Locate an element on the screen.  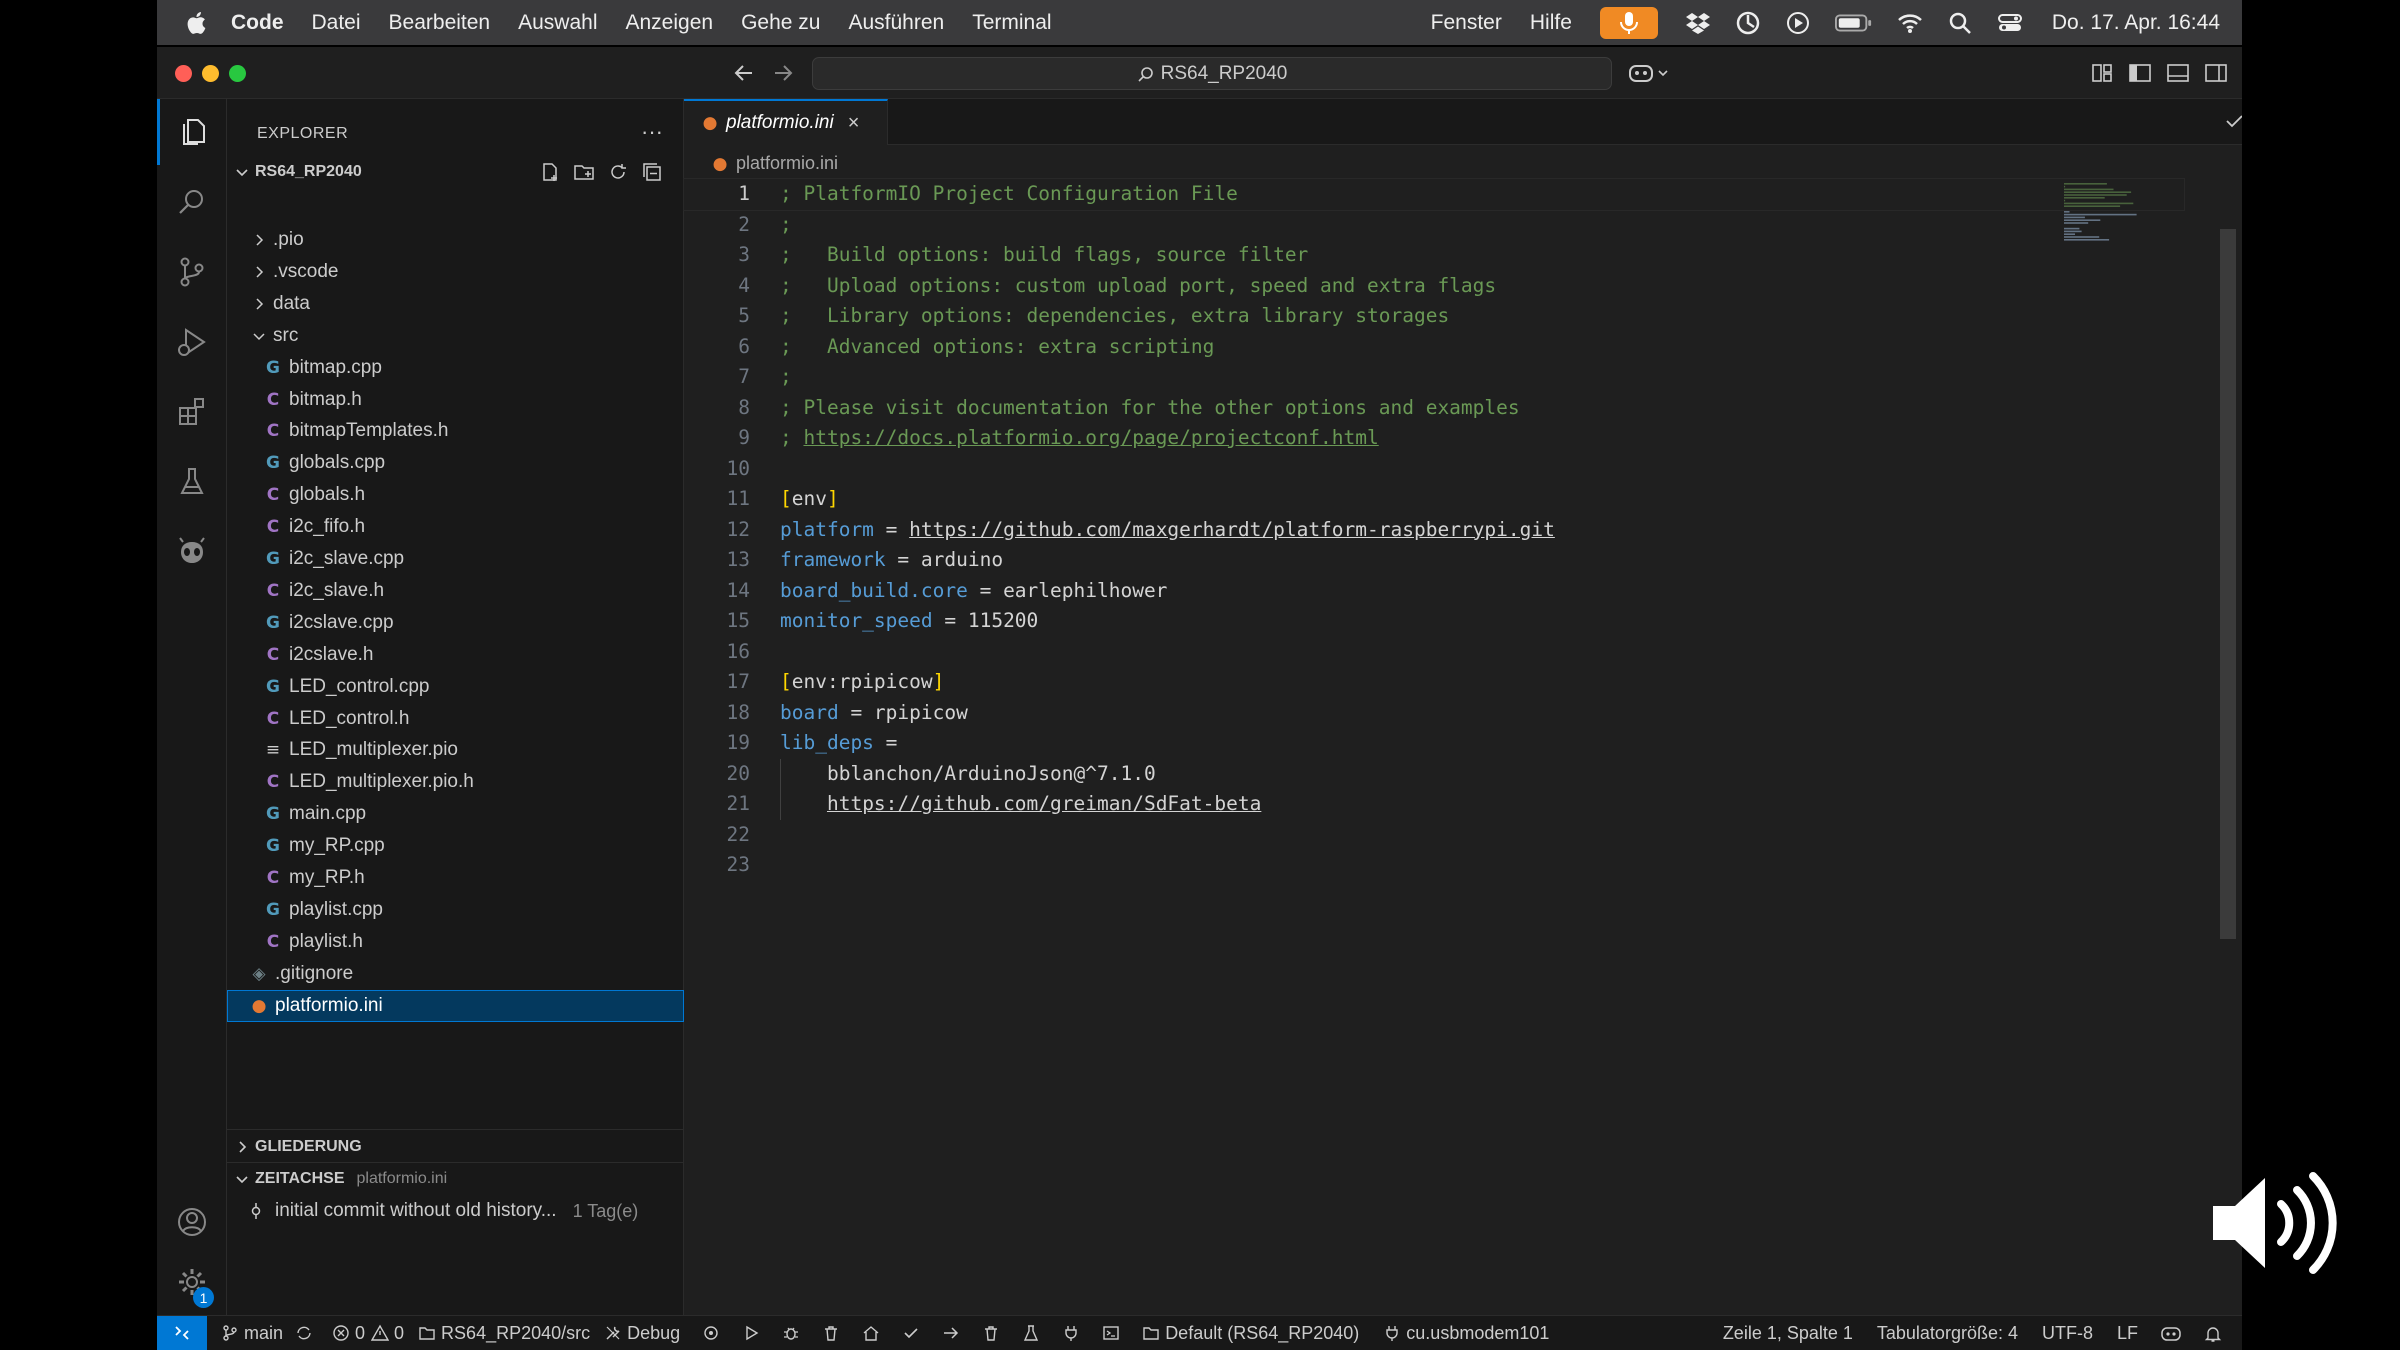
vpn-shield-icon is located at coordinates (1748, 23).